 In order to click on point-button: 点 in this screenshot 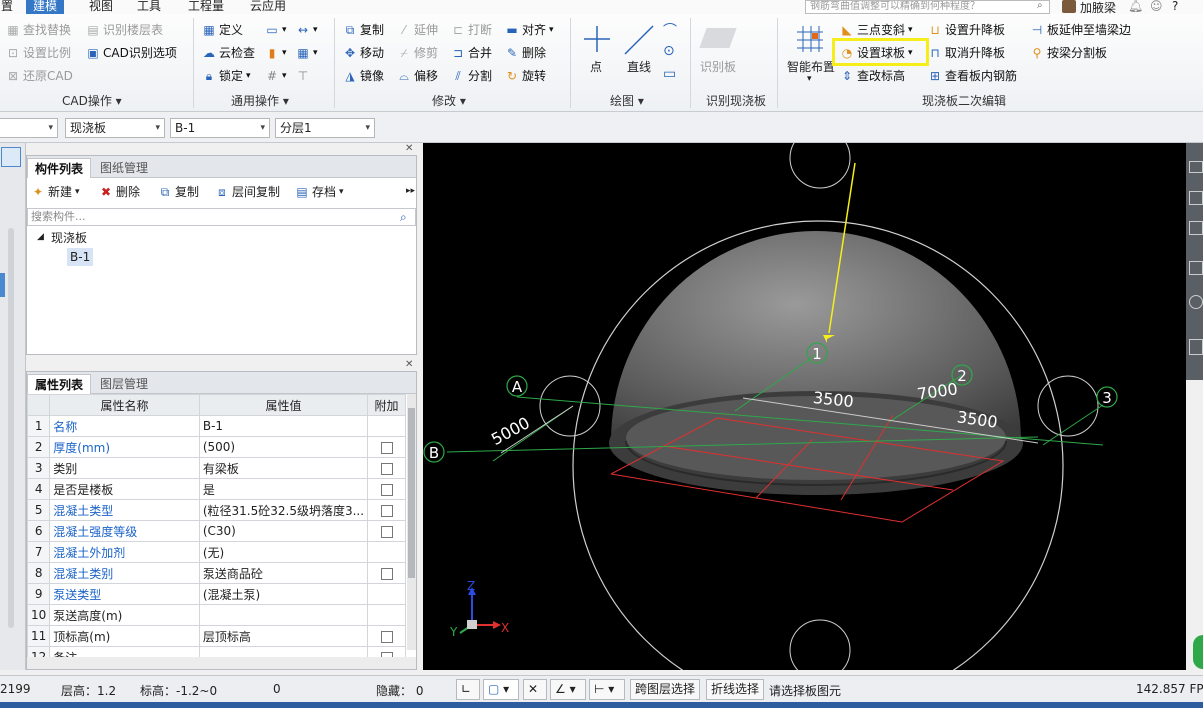, I will do `click(596, 66)`.